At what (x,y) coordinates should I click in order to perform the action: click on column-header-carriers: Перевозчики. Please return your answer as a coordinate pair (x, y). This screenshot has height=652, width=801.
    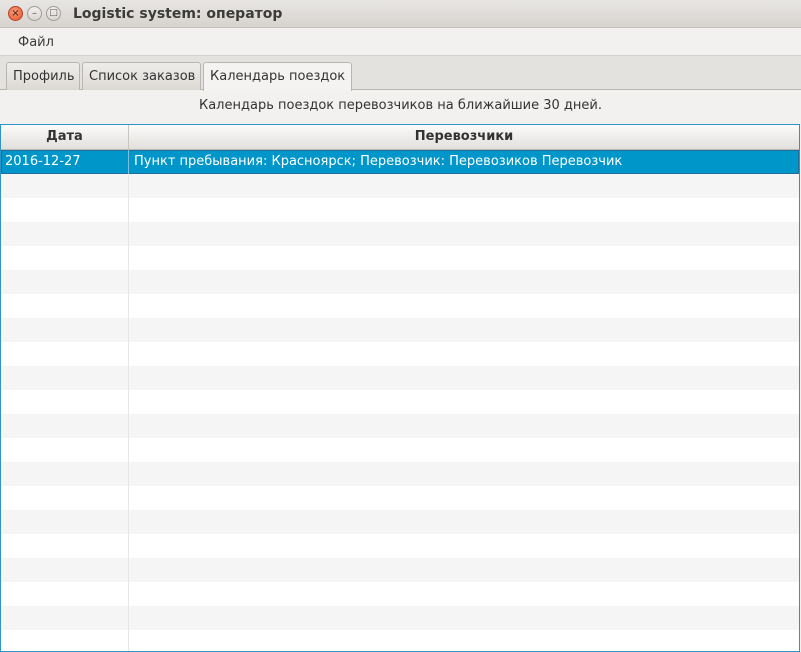
    Looking at the image, I should click on (464, 137).